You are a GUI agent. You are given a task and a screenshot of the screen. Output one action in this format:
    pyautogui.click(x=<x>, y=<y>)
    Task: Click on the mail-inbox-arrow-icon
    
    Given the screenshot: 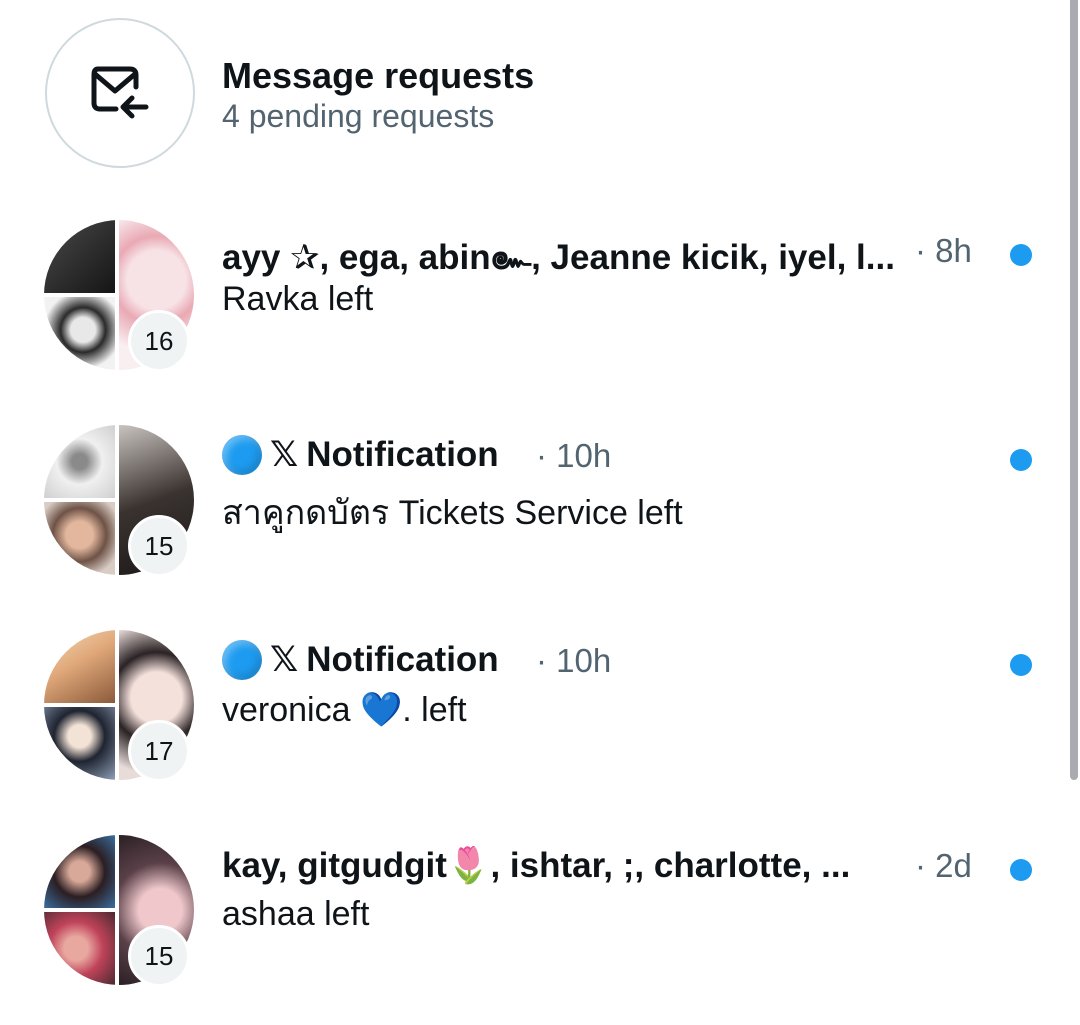 What is the action you would take?
    pyautogui.click(x=120, y=92)
    